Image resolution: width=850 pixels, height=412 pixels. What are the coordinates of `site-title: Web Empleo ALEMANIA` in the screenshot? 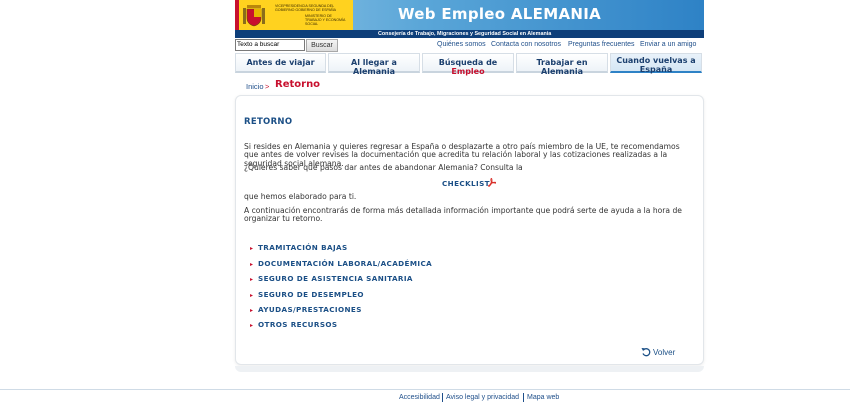 It's located at (499, 14).